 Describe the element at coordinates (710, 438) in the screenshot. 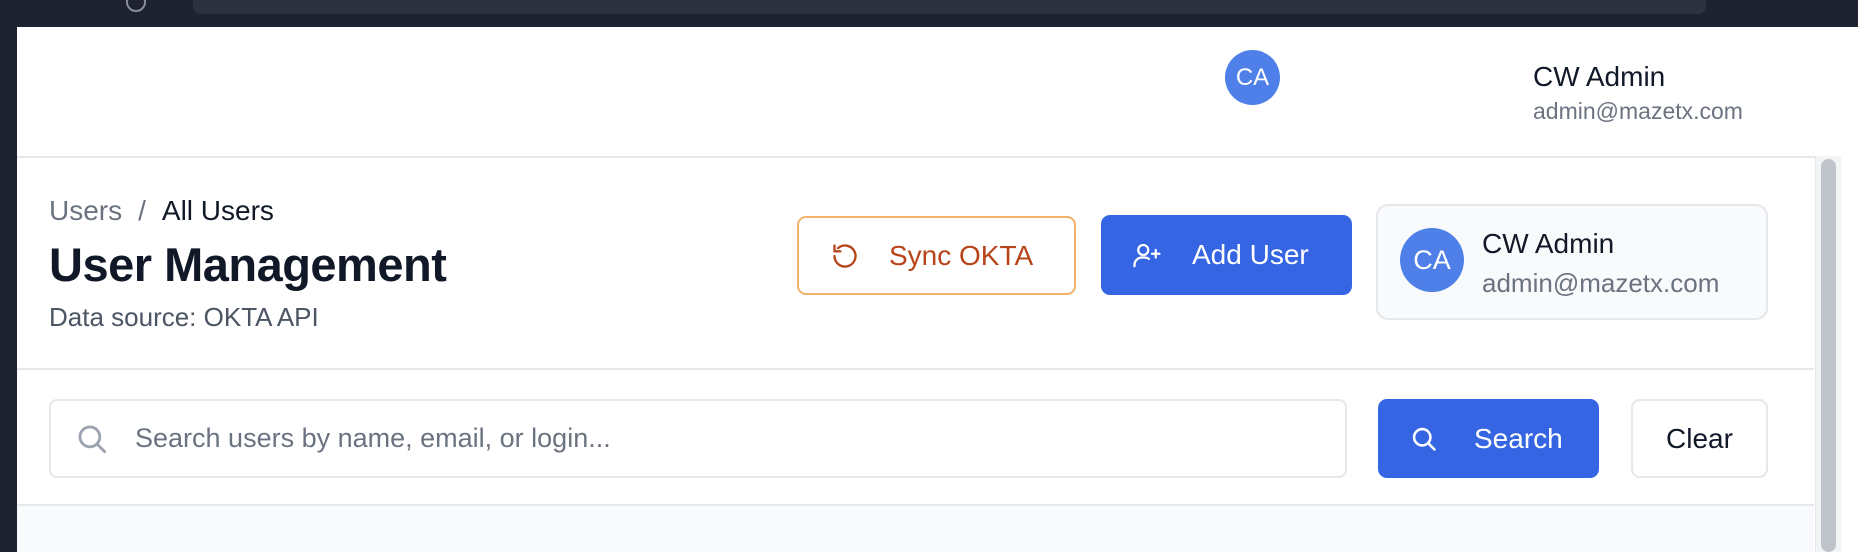

I see `search-input` at that location.